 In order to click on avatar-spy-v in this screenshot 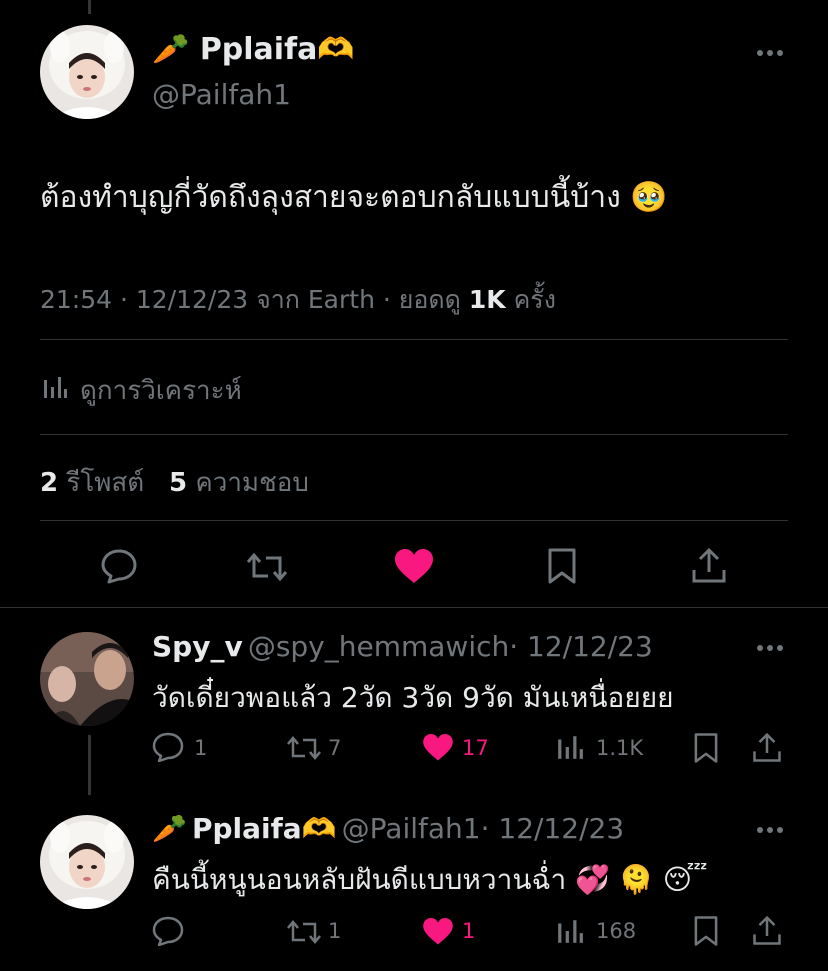, I will do `click(87, 679)`.